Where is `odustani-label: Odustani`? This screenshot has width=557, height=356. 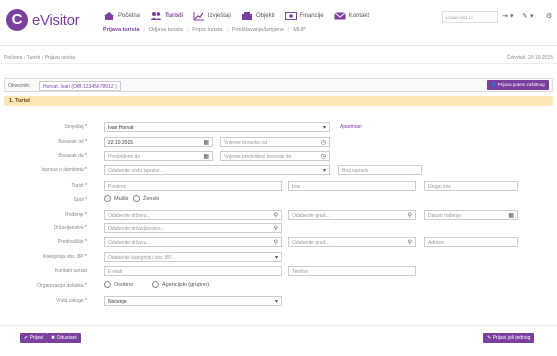
odustani-label: Odustani is located at coordinates (66, 338).